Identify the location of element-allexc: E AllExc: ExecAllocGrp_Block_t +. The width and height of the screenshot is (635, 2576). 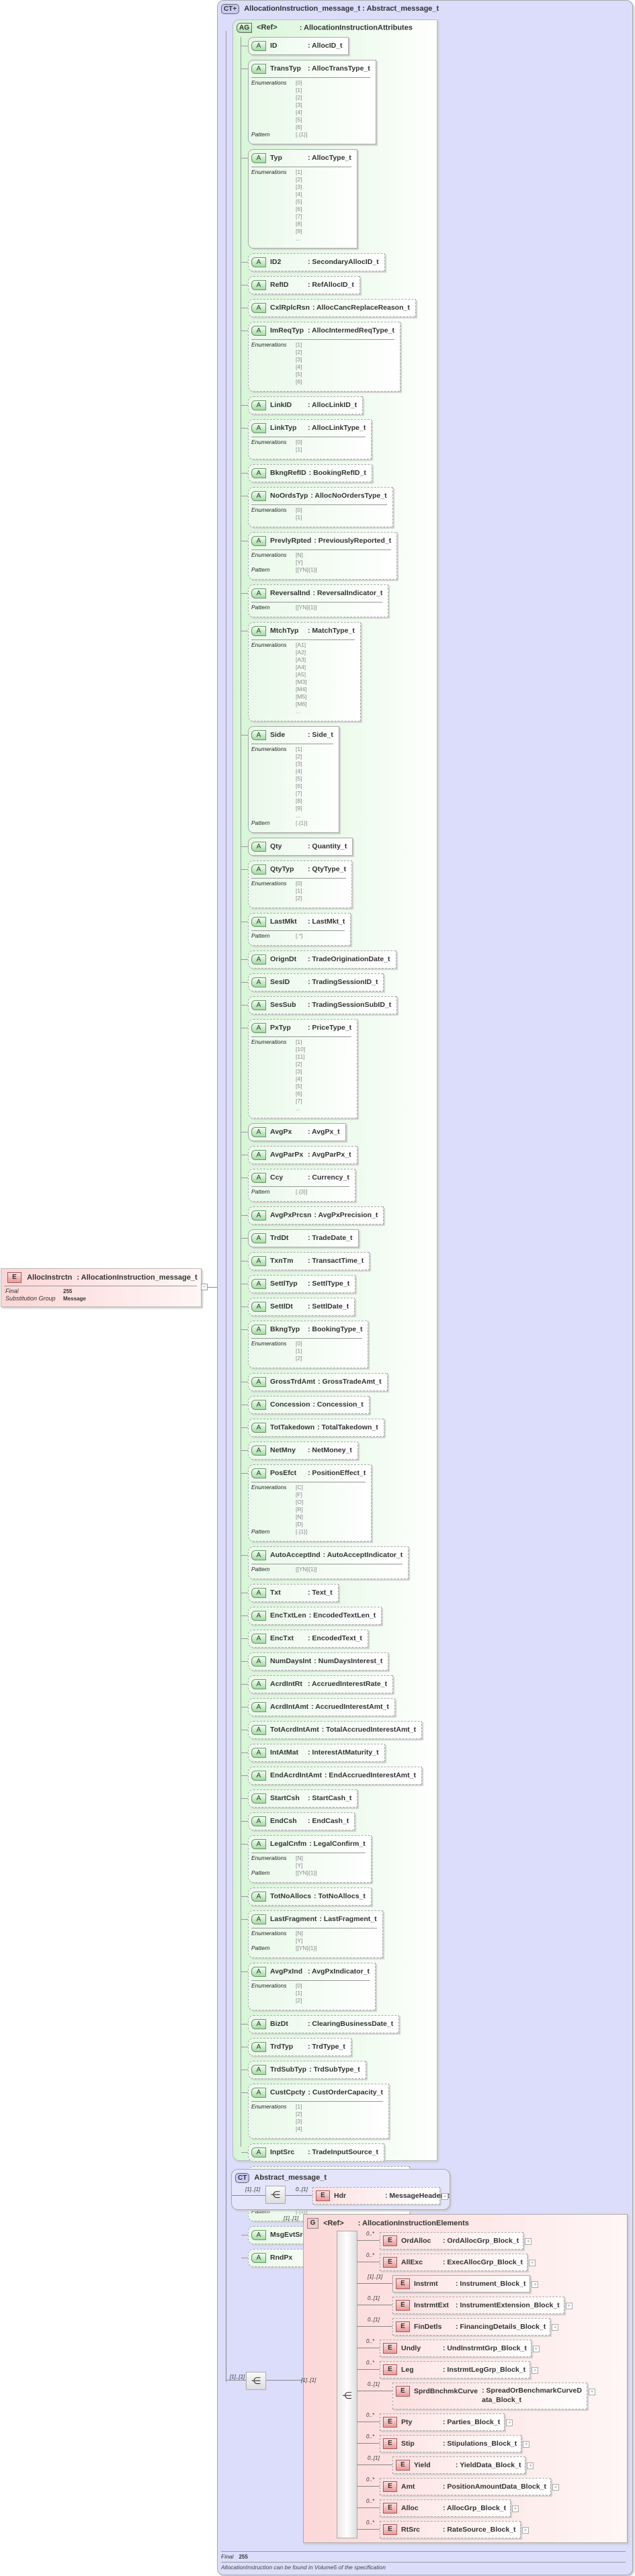
(458, 2263).